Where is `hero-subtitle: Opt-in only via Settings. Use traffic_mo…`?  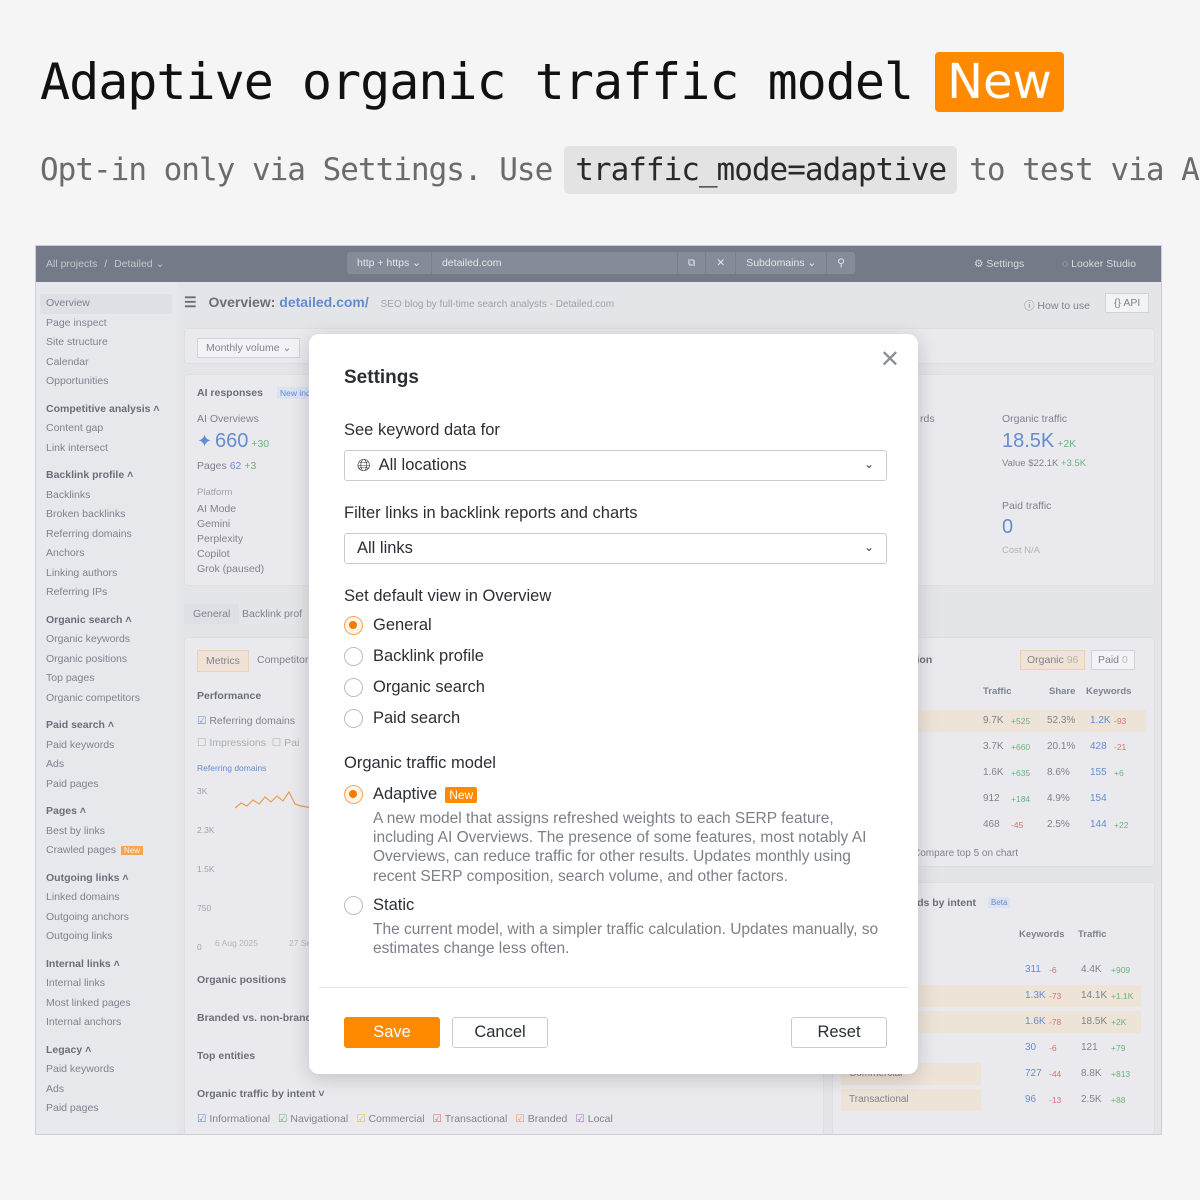 hero-subtitle: Opt-in only via Settings. Use traffic_mo… is located at coordinates (620, 170).